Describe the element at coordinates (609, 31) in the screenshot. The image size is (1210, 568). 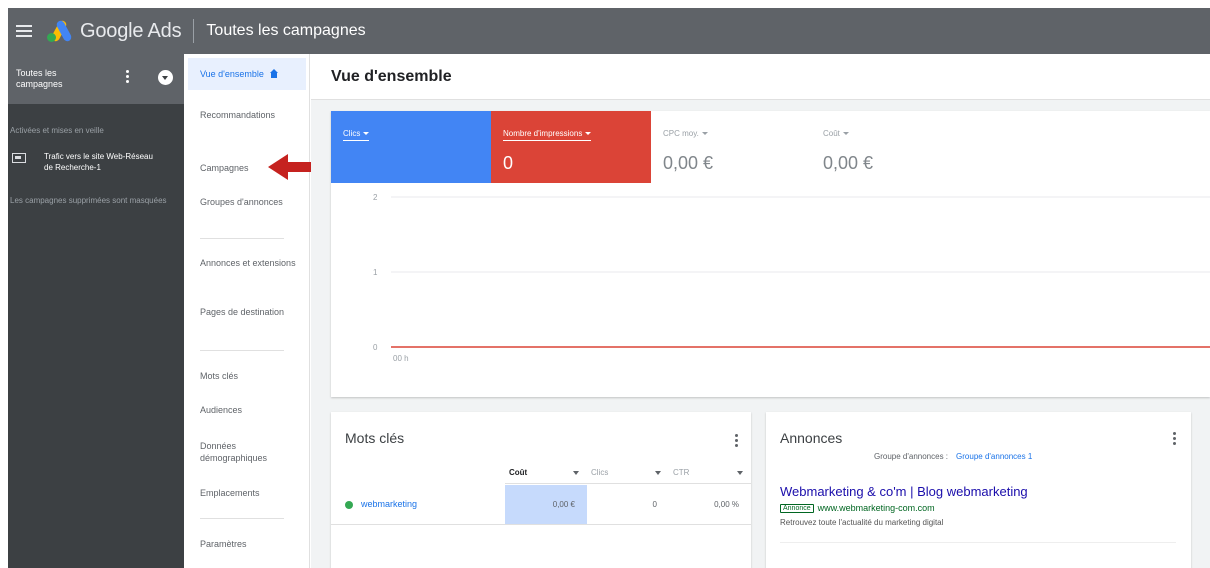
I see `top-app-bar: Google Ads Toutes les campagnes` at that location.